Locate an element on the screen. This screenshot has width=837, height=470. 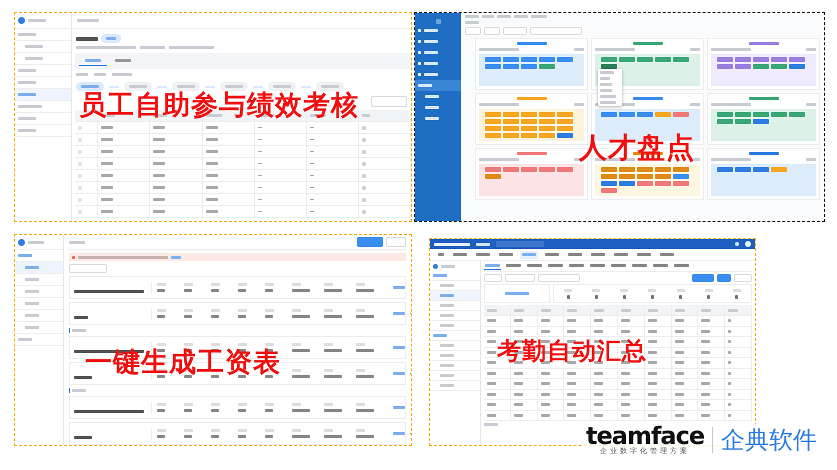
confirm-button is located at coordinates (724, 278).